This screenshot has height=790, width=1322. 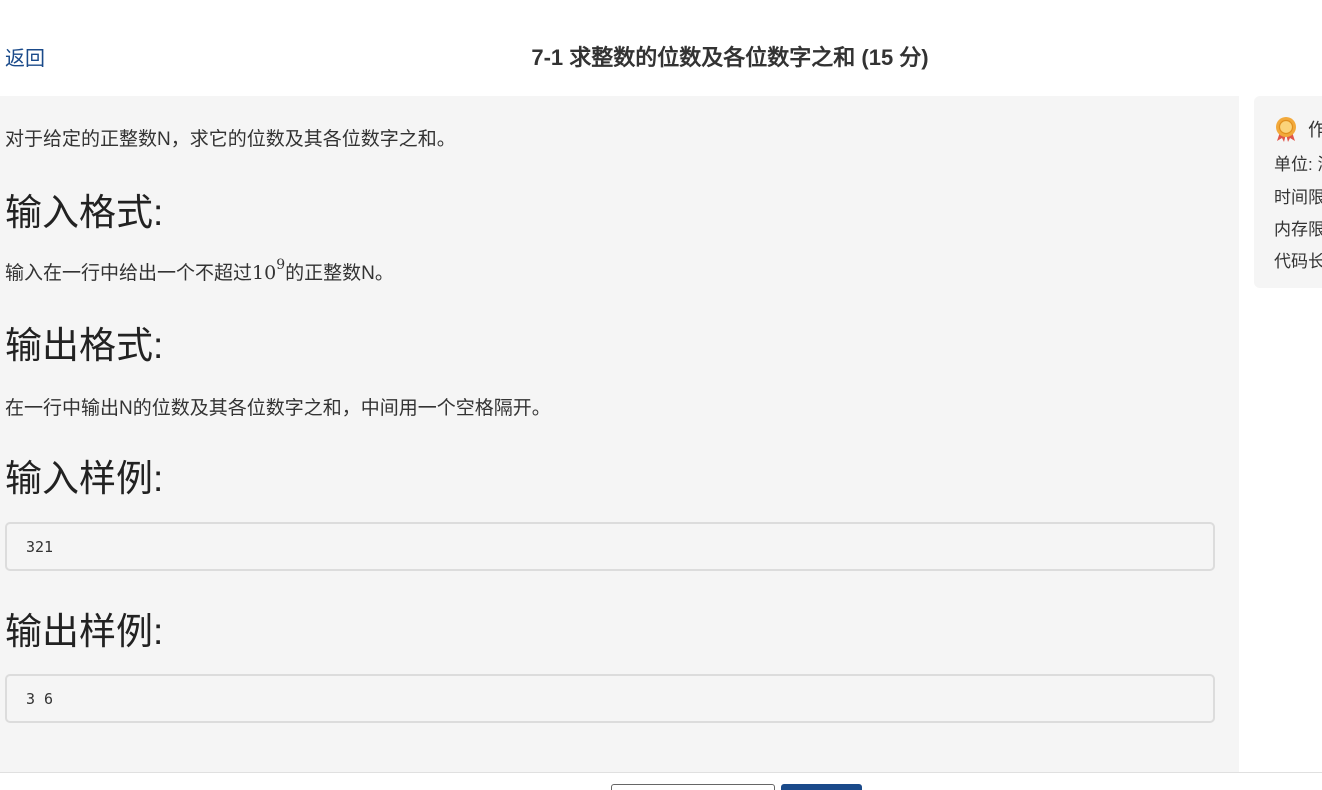 I want to click on info-time-limit: 时间限, so click(x=1298, y=197).